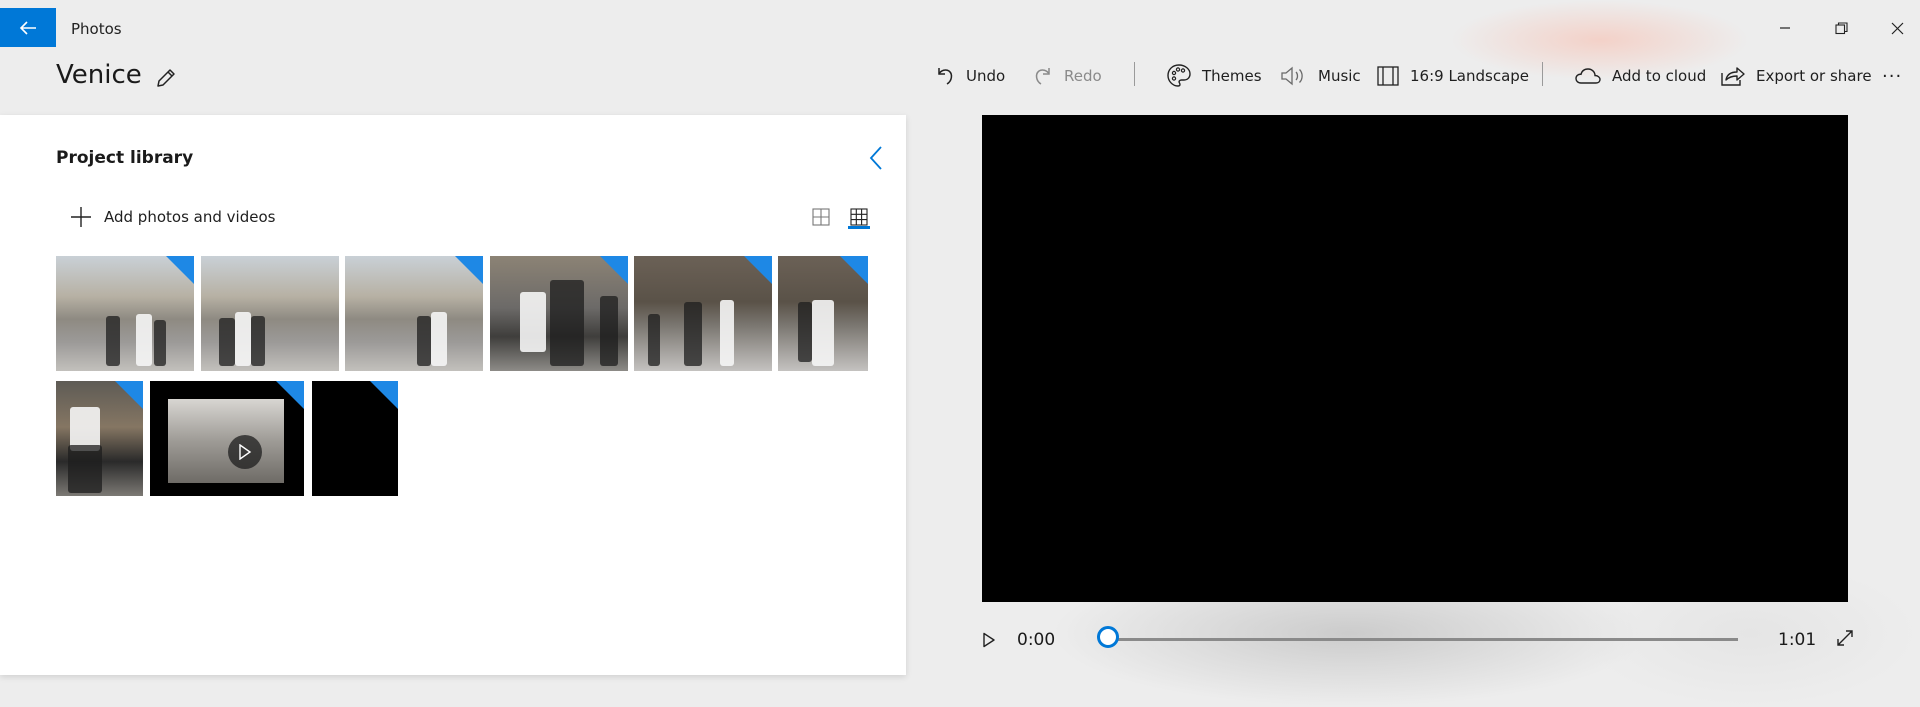  I want to click on minimize-icon, so click(1785, 28).